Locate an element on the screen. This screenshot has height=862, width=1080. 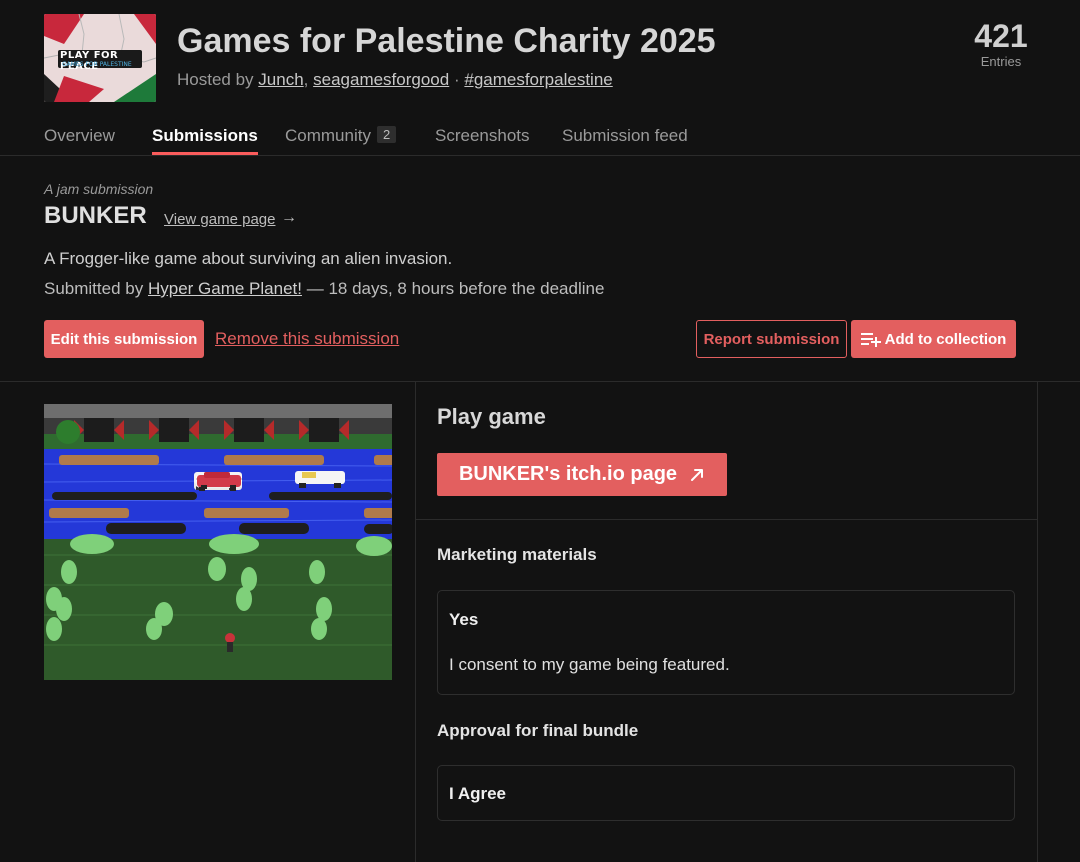
external-link-icon is located at coordinates (697, 474).